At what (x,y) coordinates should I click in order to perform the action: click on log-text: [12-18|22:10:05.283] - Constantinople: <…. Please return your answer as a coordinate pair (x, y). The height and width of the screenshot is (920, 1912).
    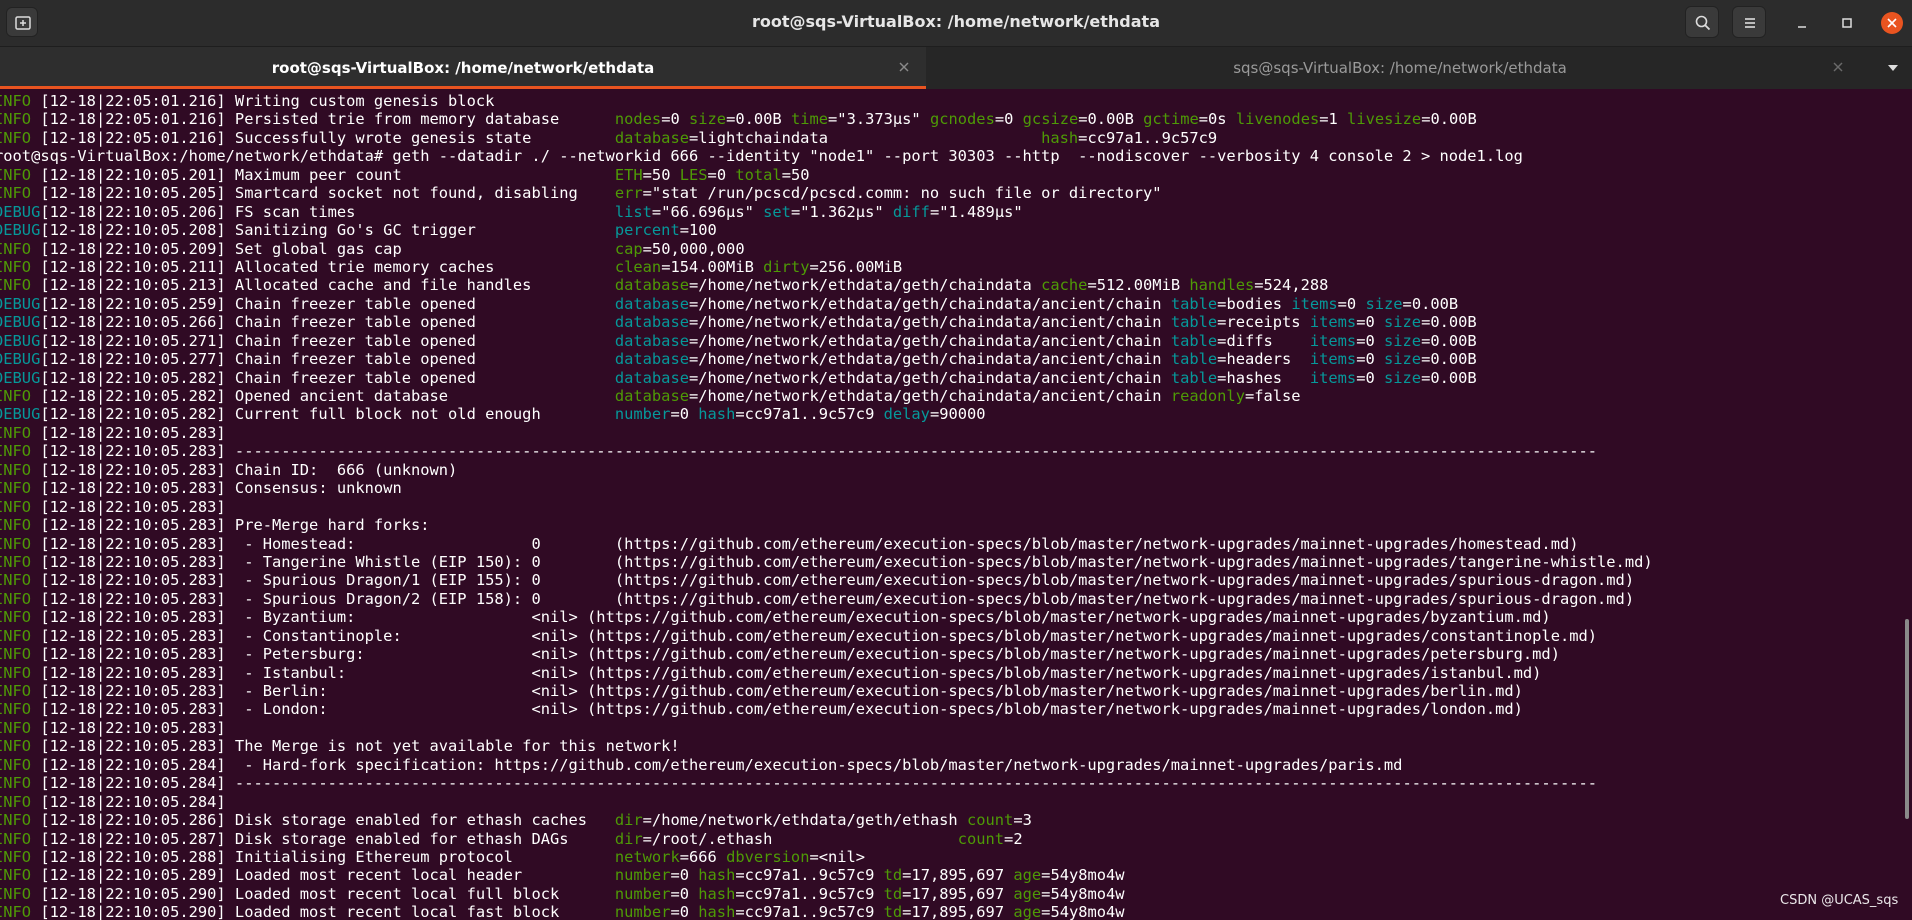
    Looking at the image, I should click on (819, 635).